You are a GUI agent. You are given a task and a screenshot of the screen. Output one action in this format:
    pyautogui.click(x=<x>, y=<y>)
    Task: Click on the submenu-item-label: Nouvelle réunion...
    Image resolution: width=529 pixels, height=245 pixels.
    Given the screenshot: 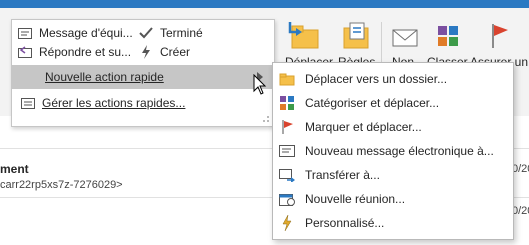 What is the action you would take?
    pyautogui.click(x=355, y=199)
    